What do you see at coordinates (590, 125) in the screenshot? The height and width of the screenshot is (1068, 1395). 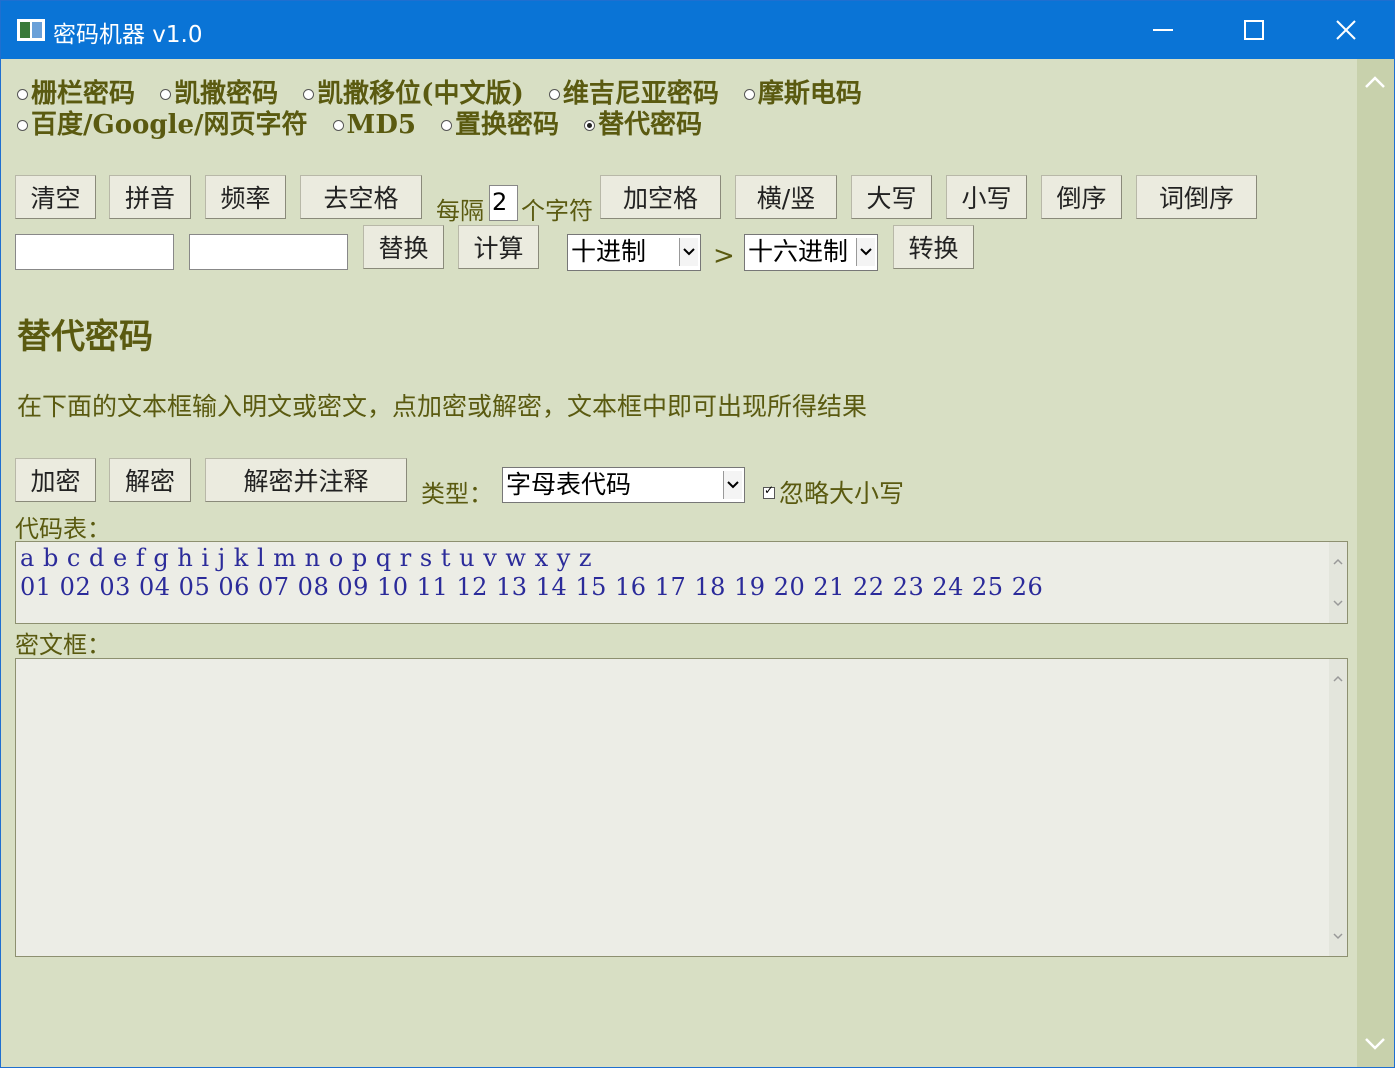 I see `radio-dot-selected` at bounding box center [590, 125].